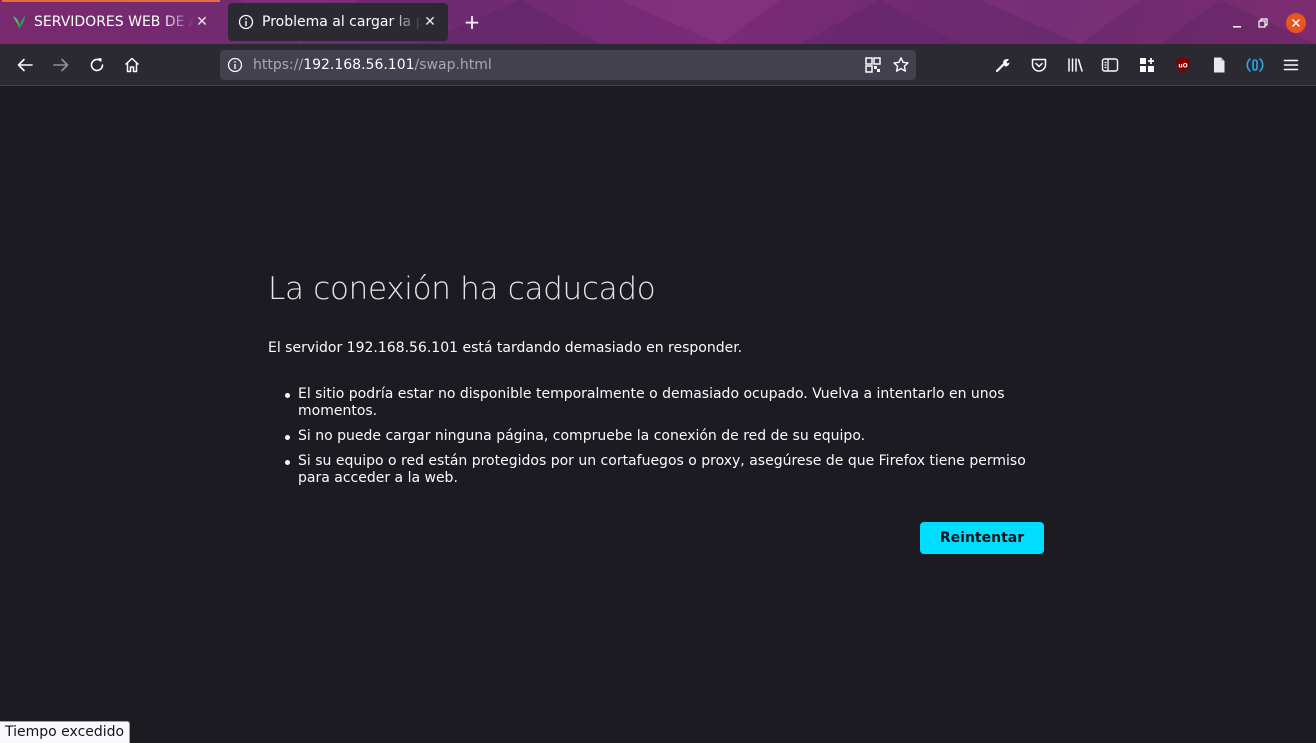 The height and width of the screenshot is (743, 1316). I want to click on home-button, so click(132, 65).